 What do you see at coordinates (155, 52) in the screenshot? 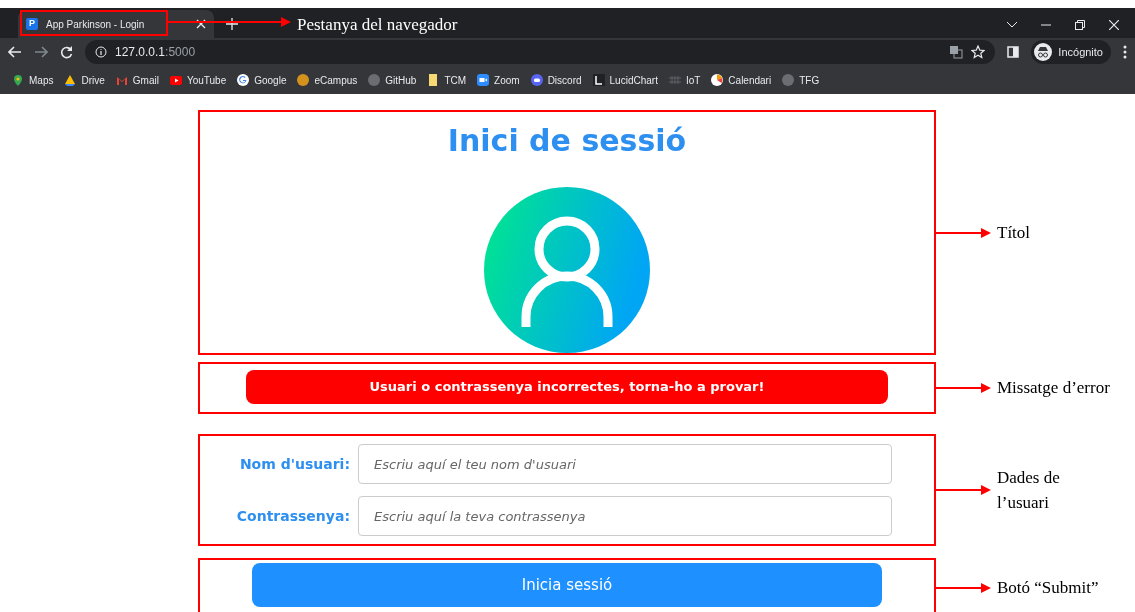
I see `url-text: 127.0.0.1:5000` at bounding box center [155, 52].